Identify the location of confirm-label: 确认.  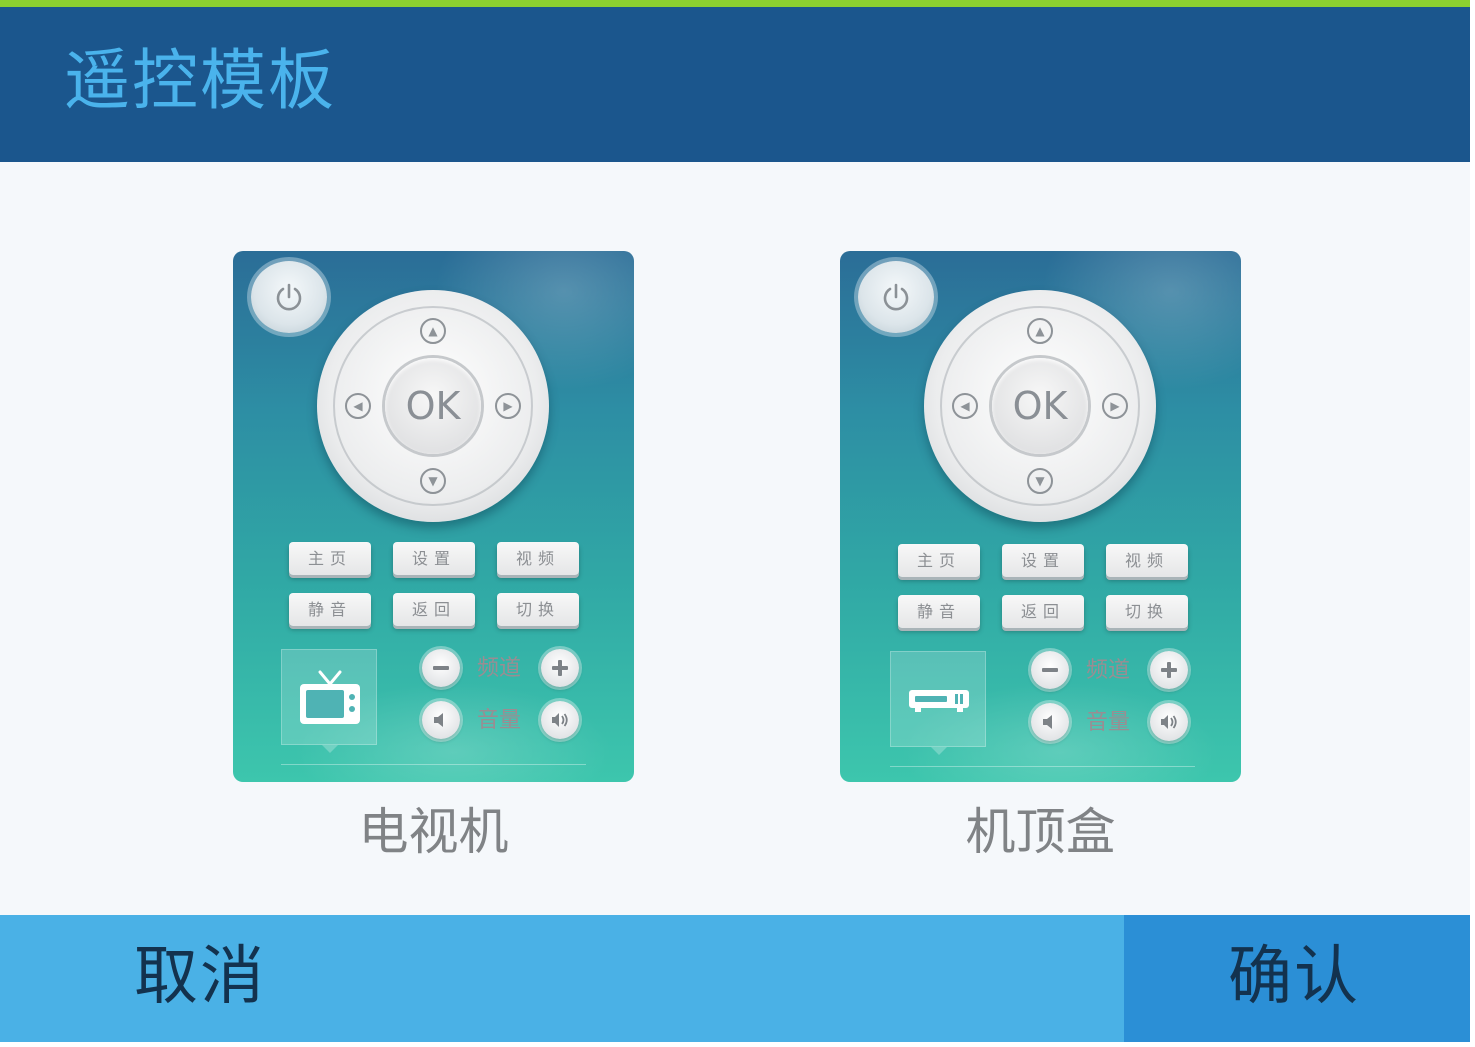
(1294, 977).